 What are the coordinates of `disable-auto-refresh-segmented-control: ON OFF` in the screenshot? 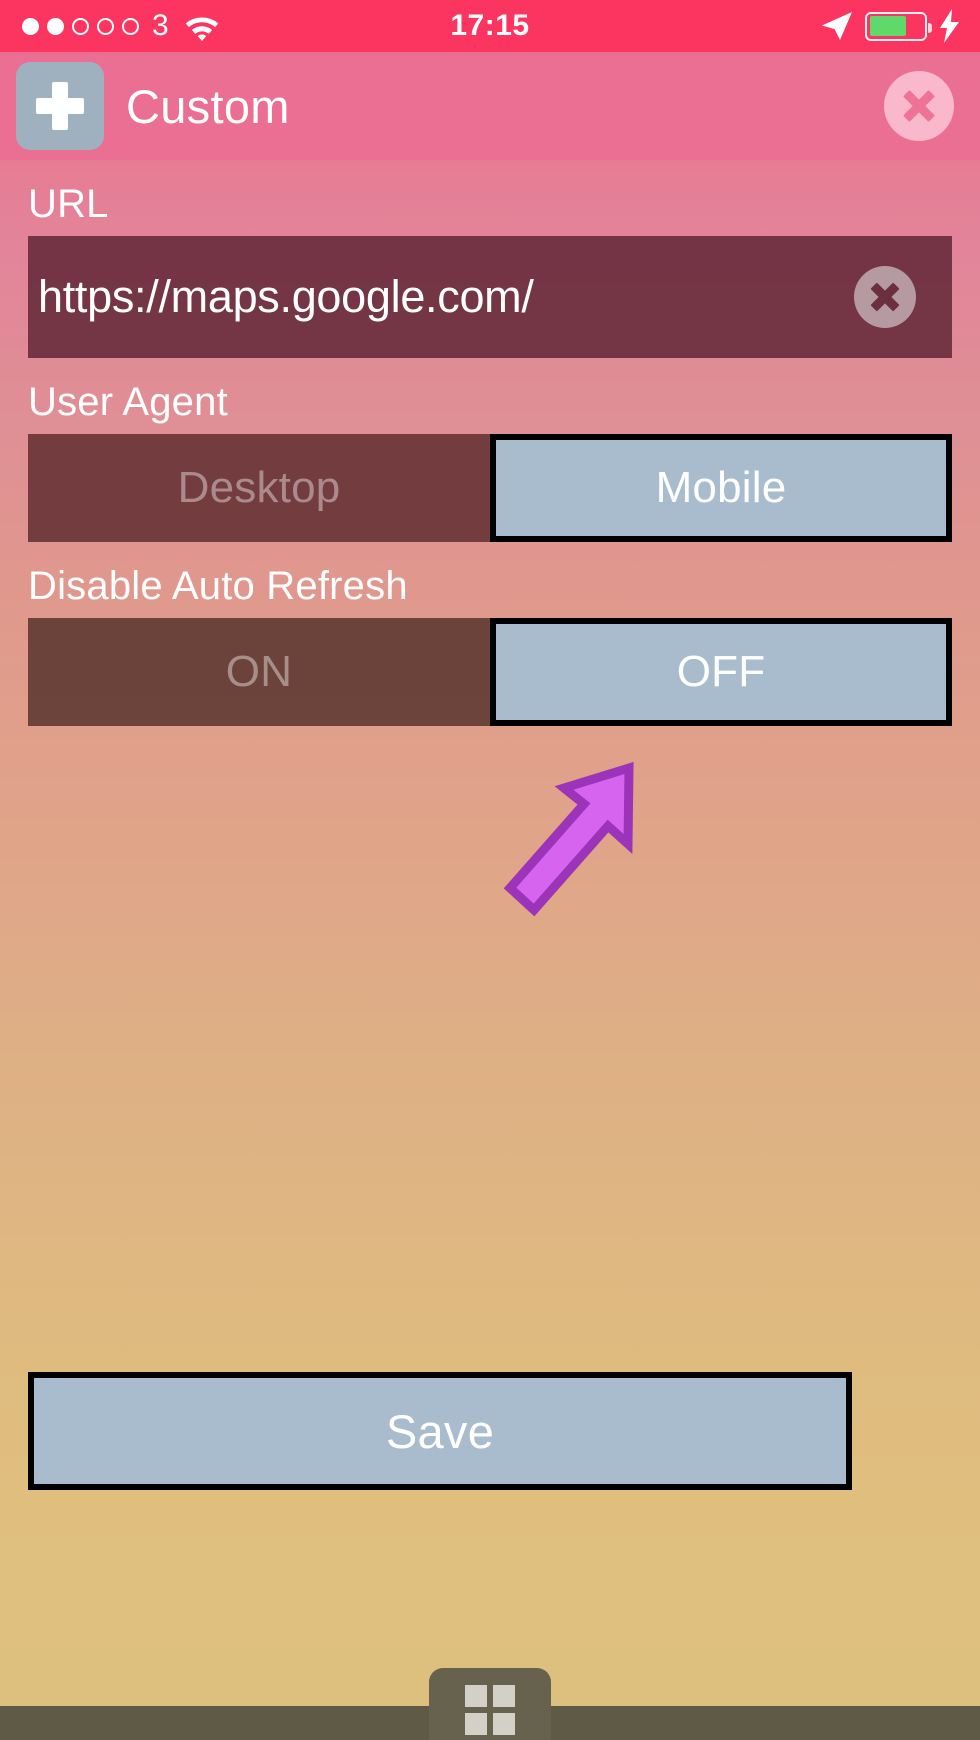 It's located at (490, 672).